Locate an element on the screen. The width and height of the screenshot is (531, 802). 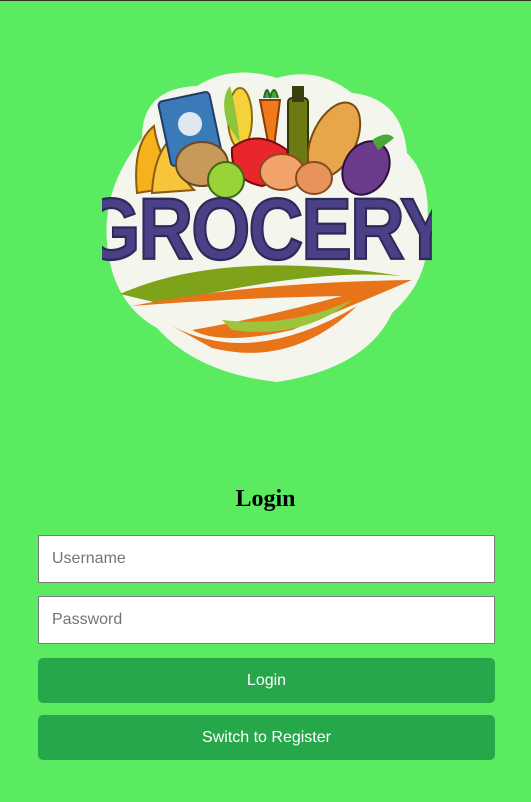
svg-text: GROCERY is located at coordinates (267, 229).